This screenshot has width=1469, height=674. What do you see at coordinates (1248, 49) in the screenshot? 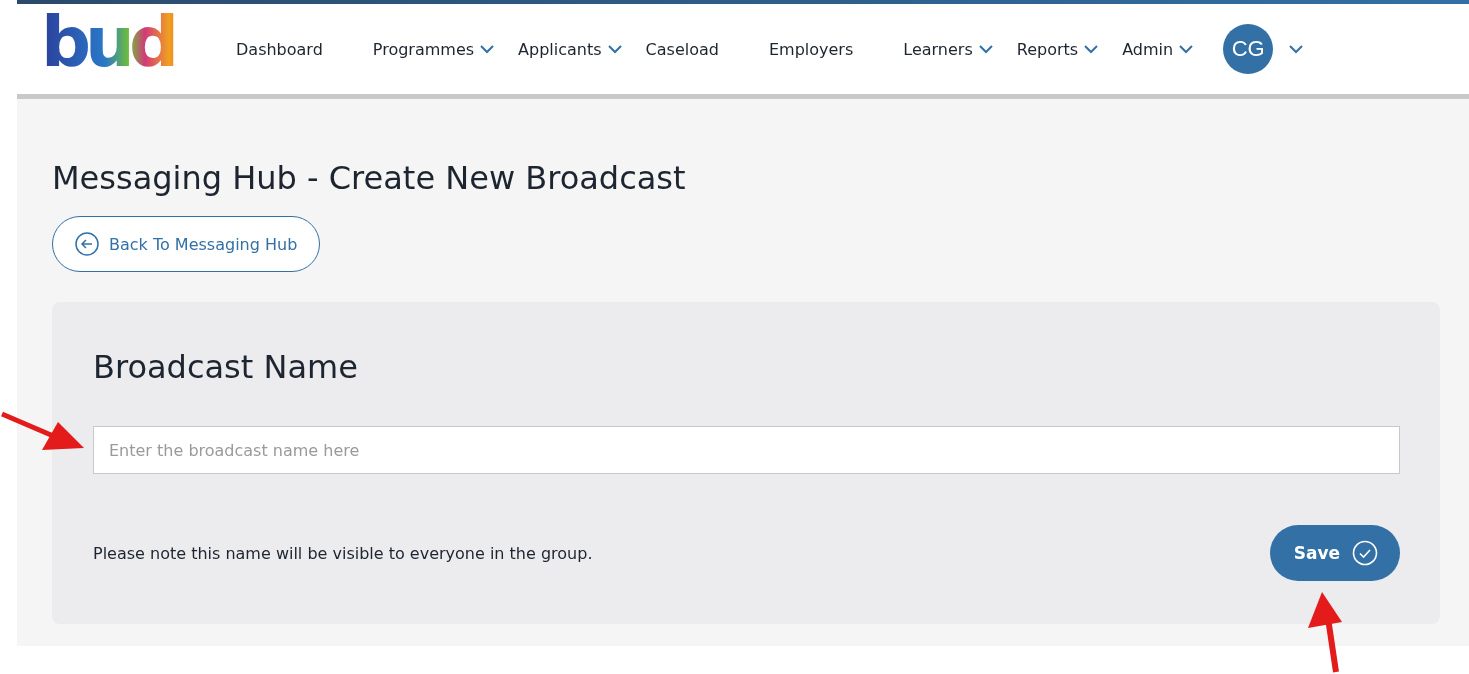
I see `user-avatar: CG` at bounding box center [1248, 49].